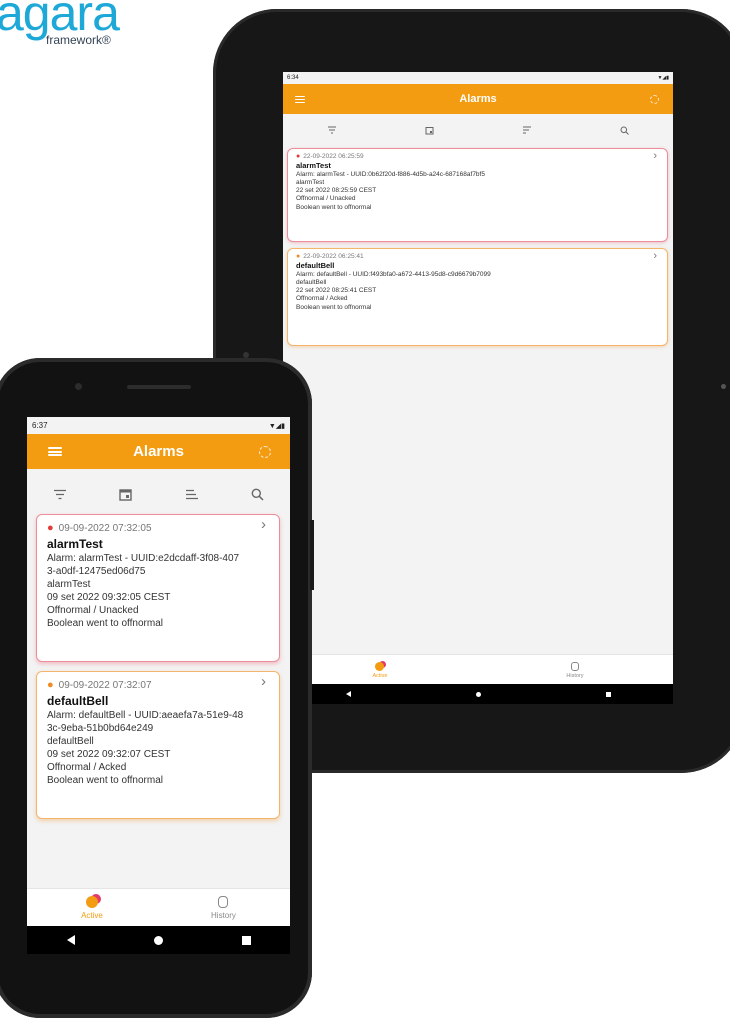 This screenshot has width=730, height=1018. Describe the element at coordinates (109, 597) in the screenshot. I see `alarm-line: 09 set 2022 09:32:05 CEST` at that location.